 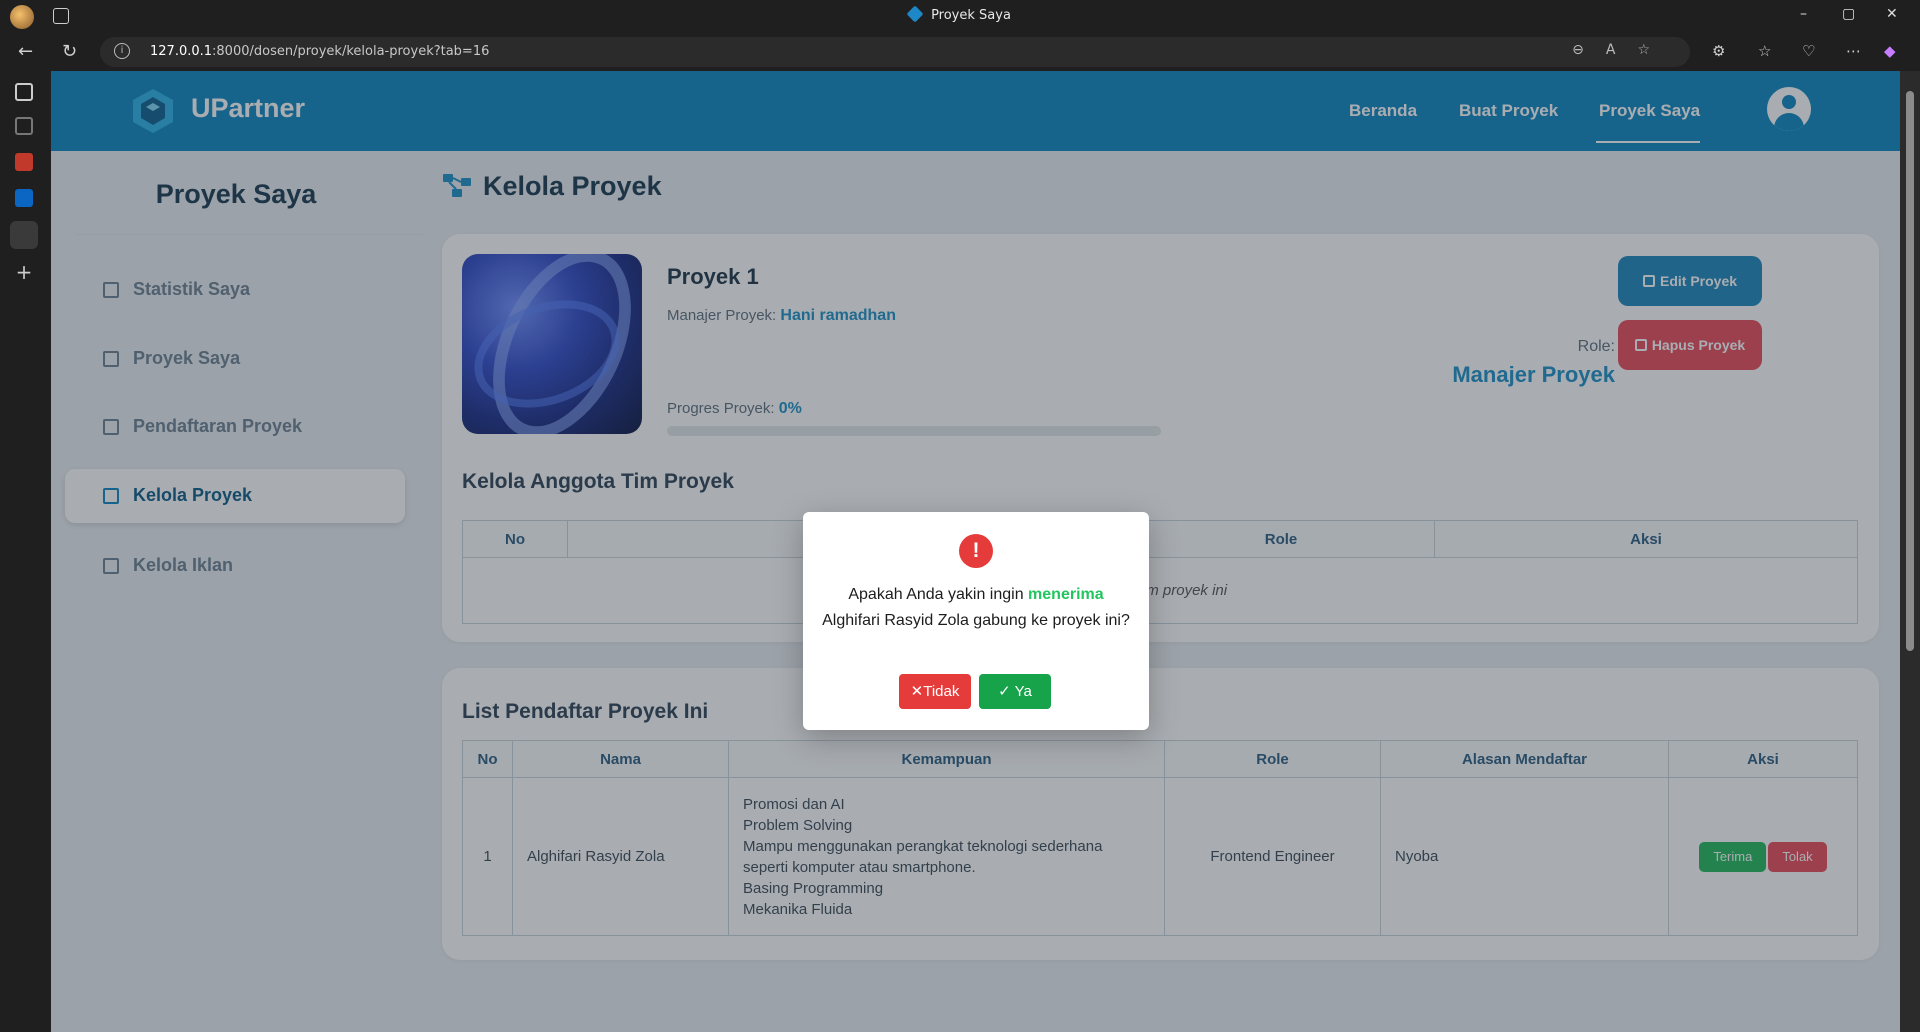 What do you see at coordinates (1764, 51) in the screenshot?
I see `favorites-icon: ☆` at bounding box center [1764, 51].